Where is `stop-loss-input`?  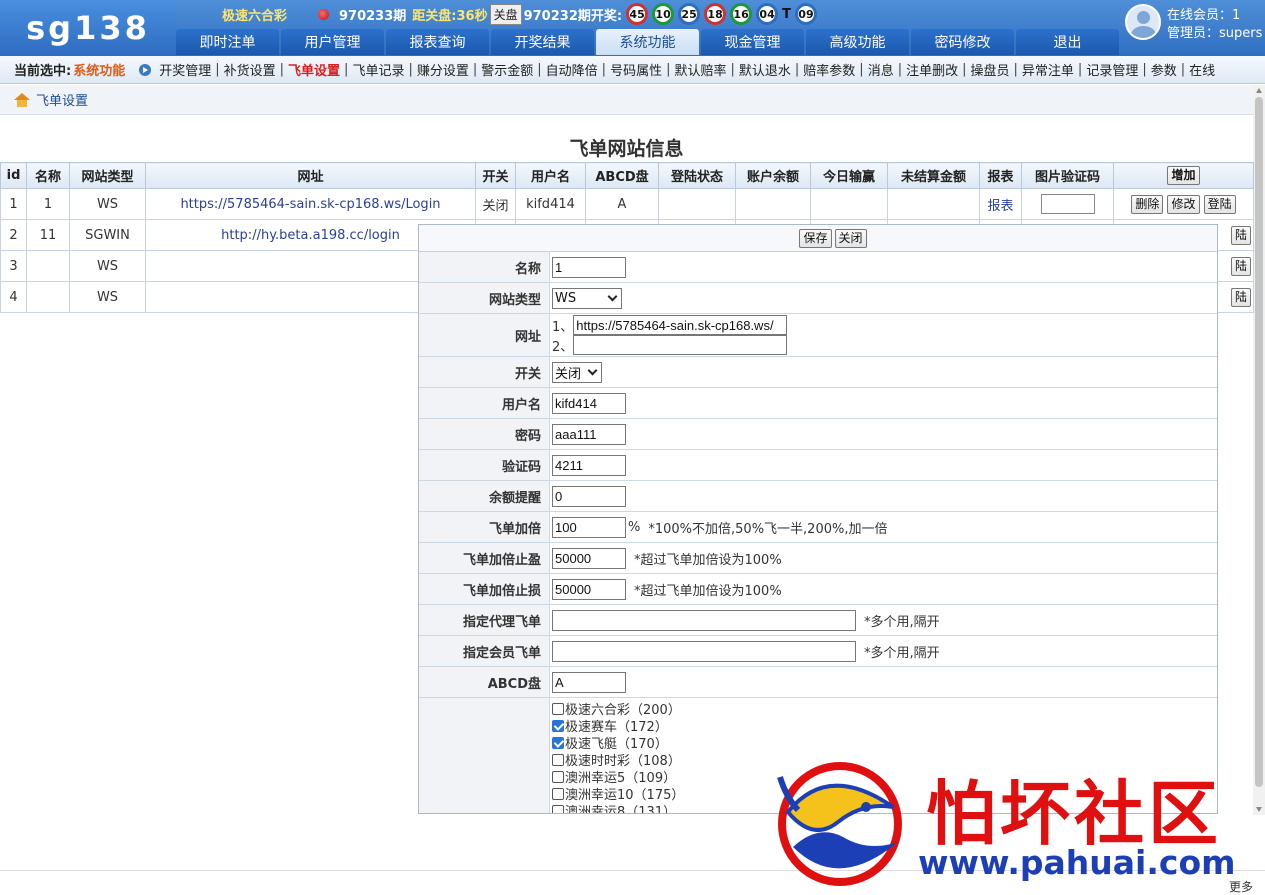 stop-loss-input is located at coordinates (589, 589).